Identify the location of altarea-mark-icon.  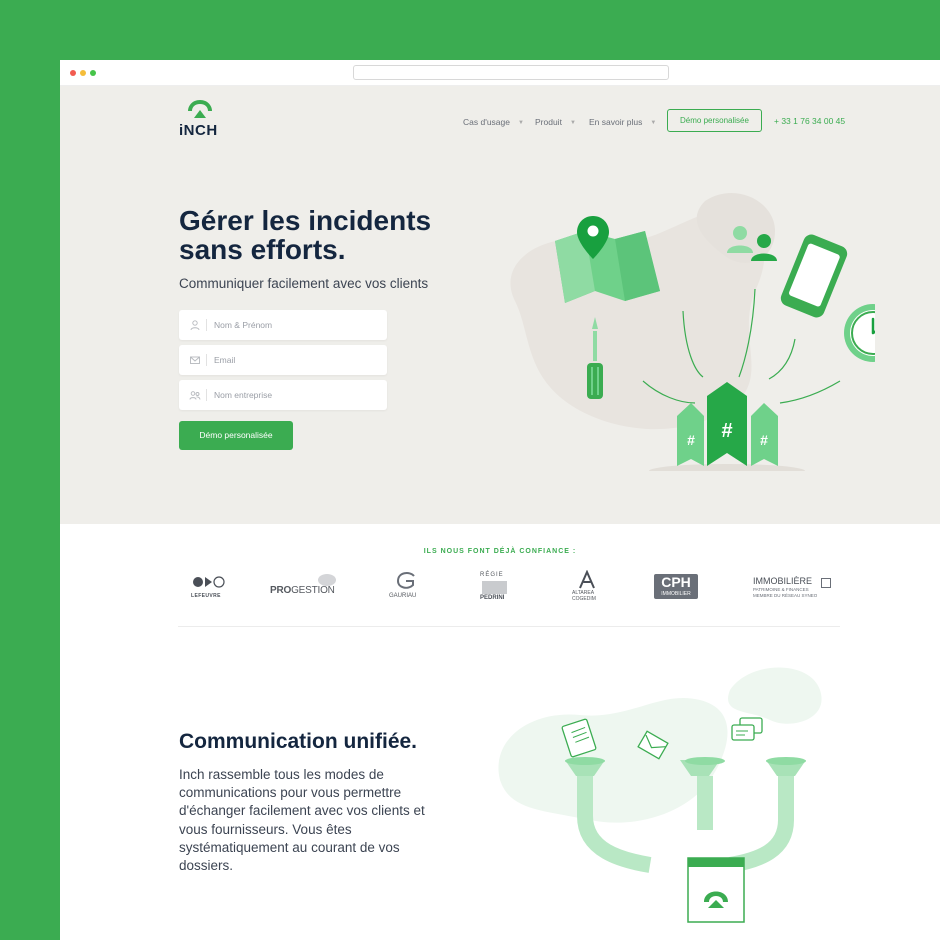
(587, 579).